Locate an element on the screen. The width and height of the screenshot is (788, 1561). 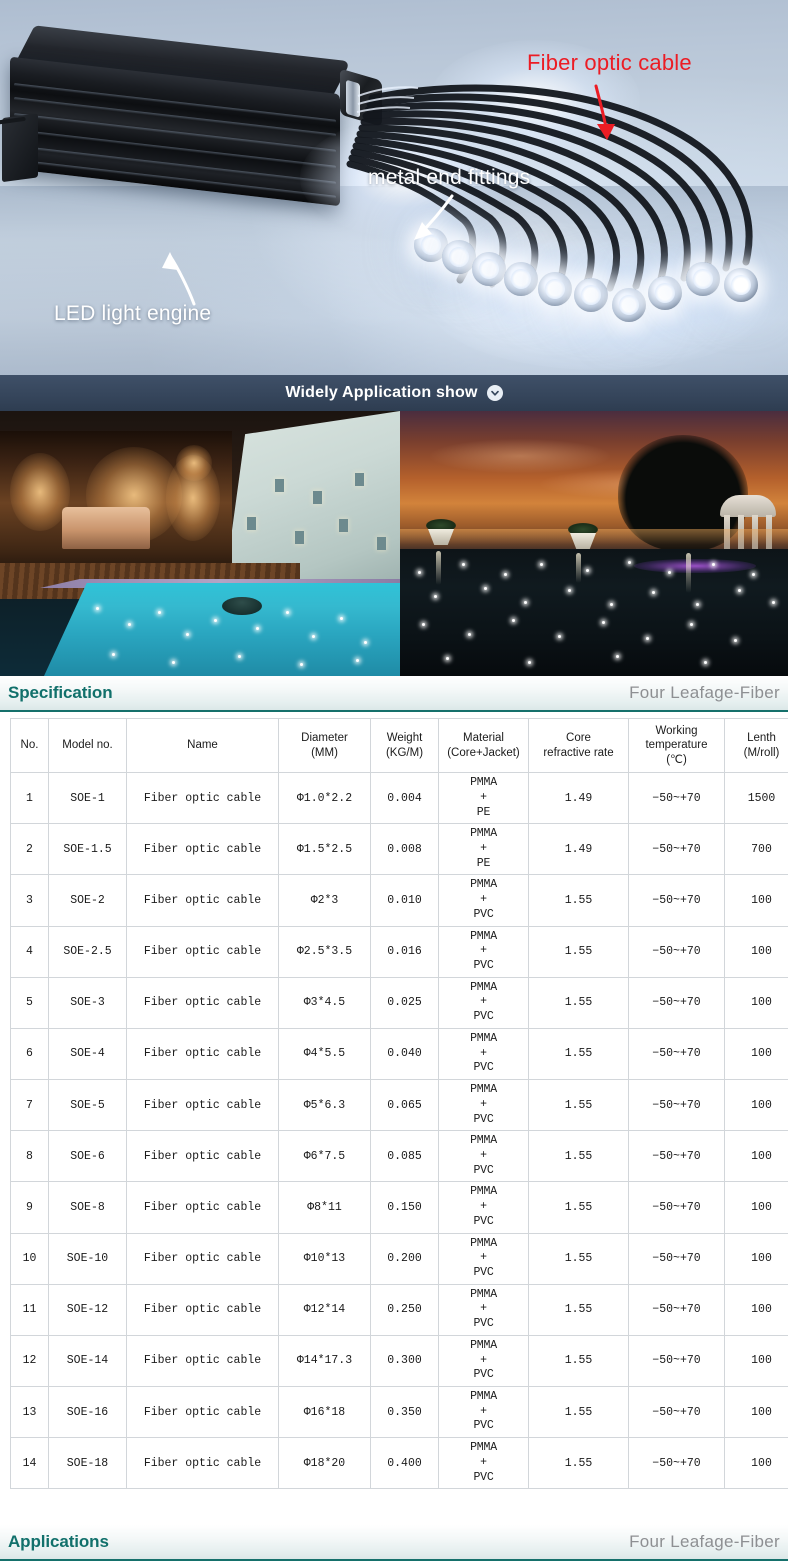
cell-weight: 0.025 is located at coordinates (405, 1002).